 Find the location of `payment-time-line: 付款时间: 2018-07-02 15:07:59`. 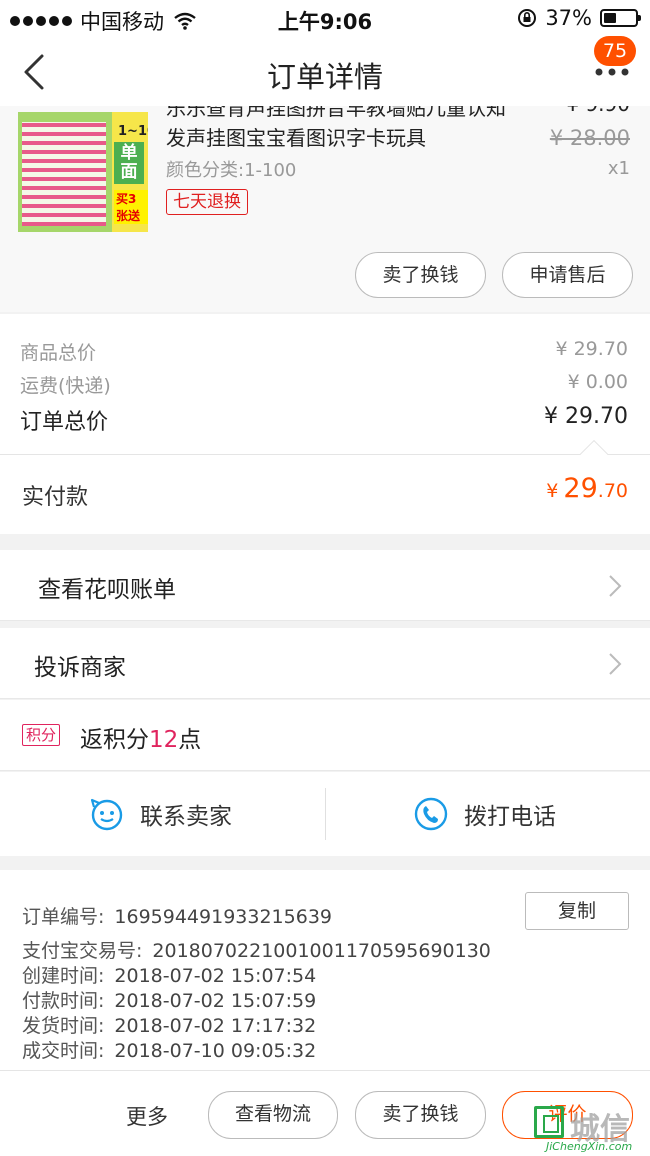

payment-time-line: 付款时间: 2018-07-02 15:07:59 is located at coordinates (169, 999).